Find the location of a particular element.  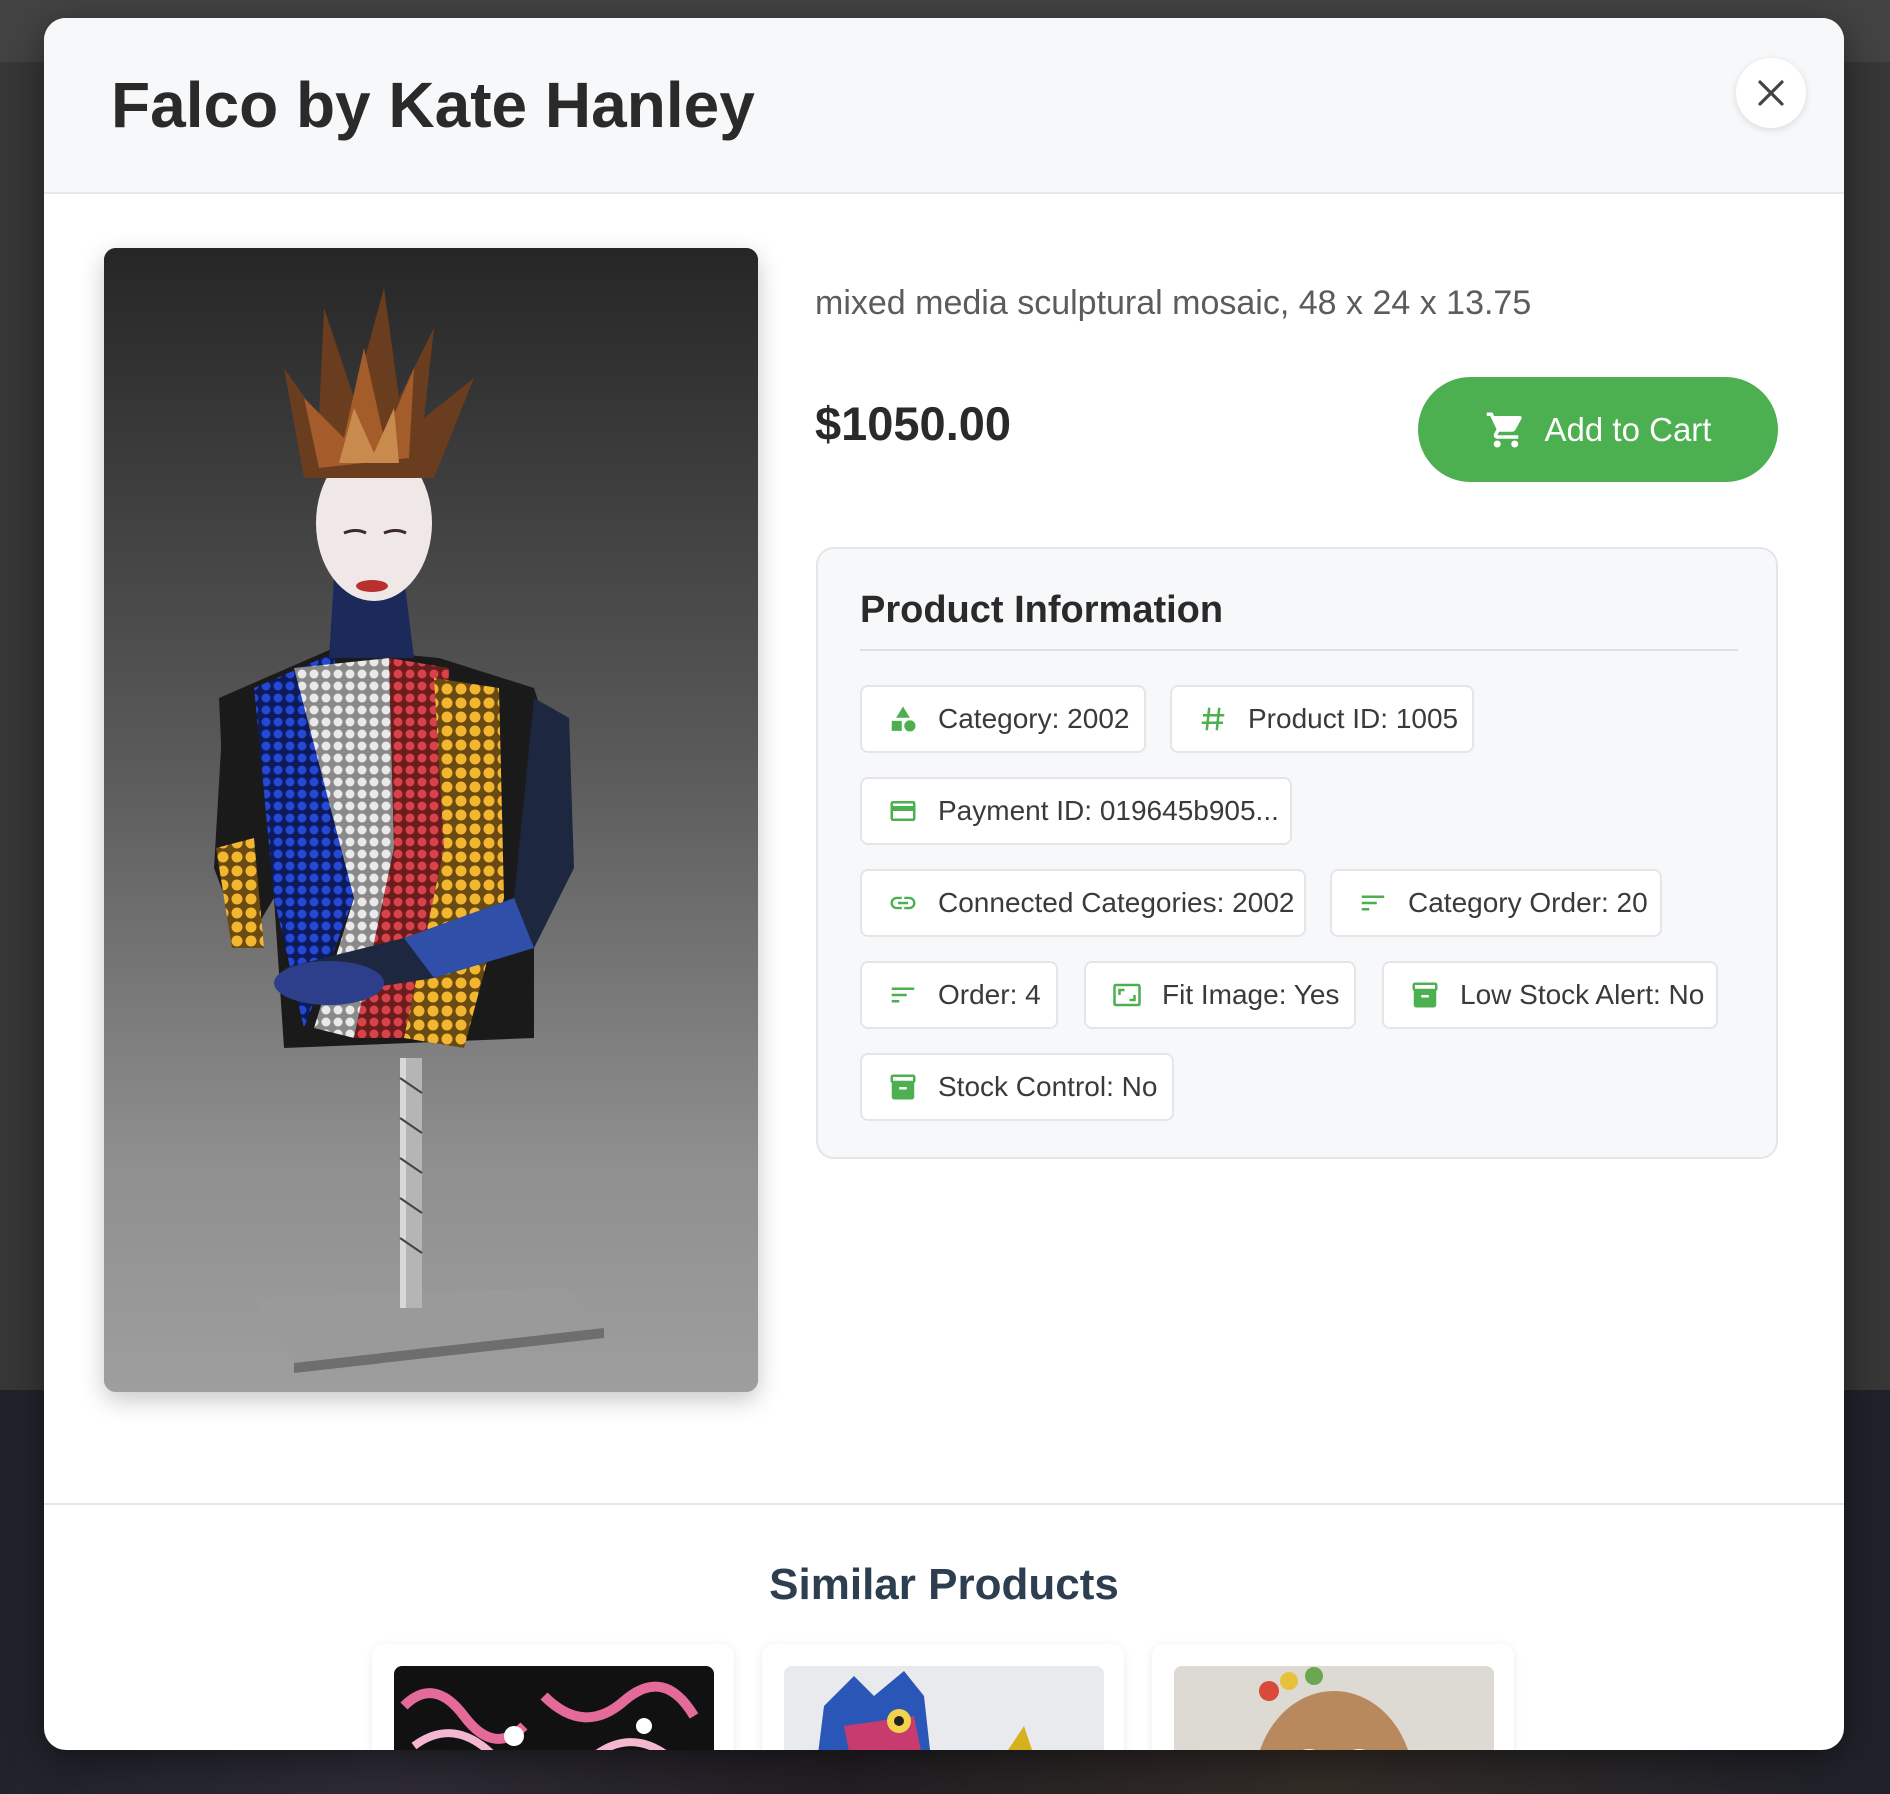

close-icon is located at coordinates (1771, 93).